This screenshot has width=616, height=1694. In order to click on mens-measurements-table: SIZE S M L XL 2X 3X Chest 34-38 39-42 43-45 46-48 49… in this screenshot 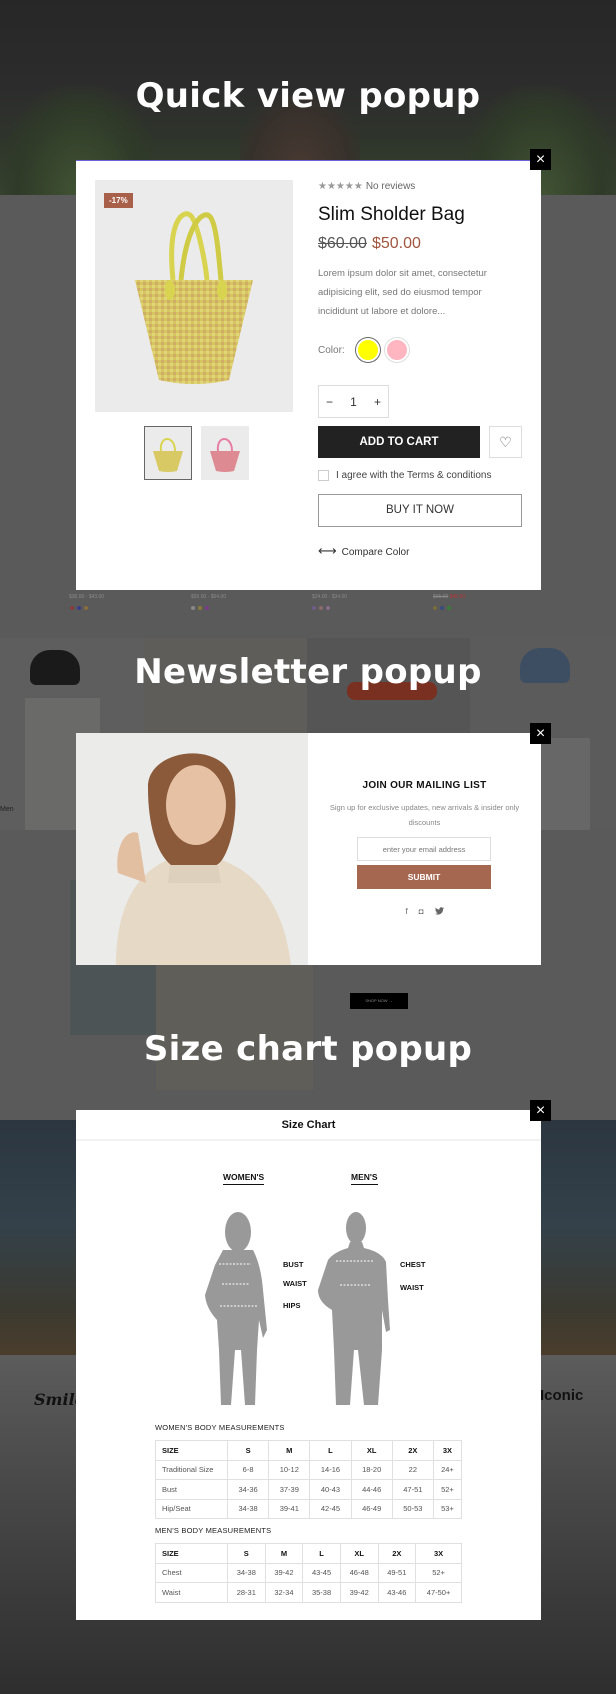, I will do `click(308, 1573)`.